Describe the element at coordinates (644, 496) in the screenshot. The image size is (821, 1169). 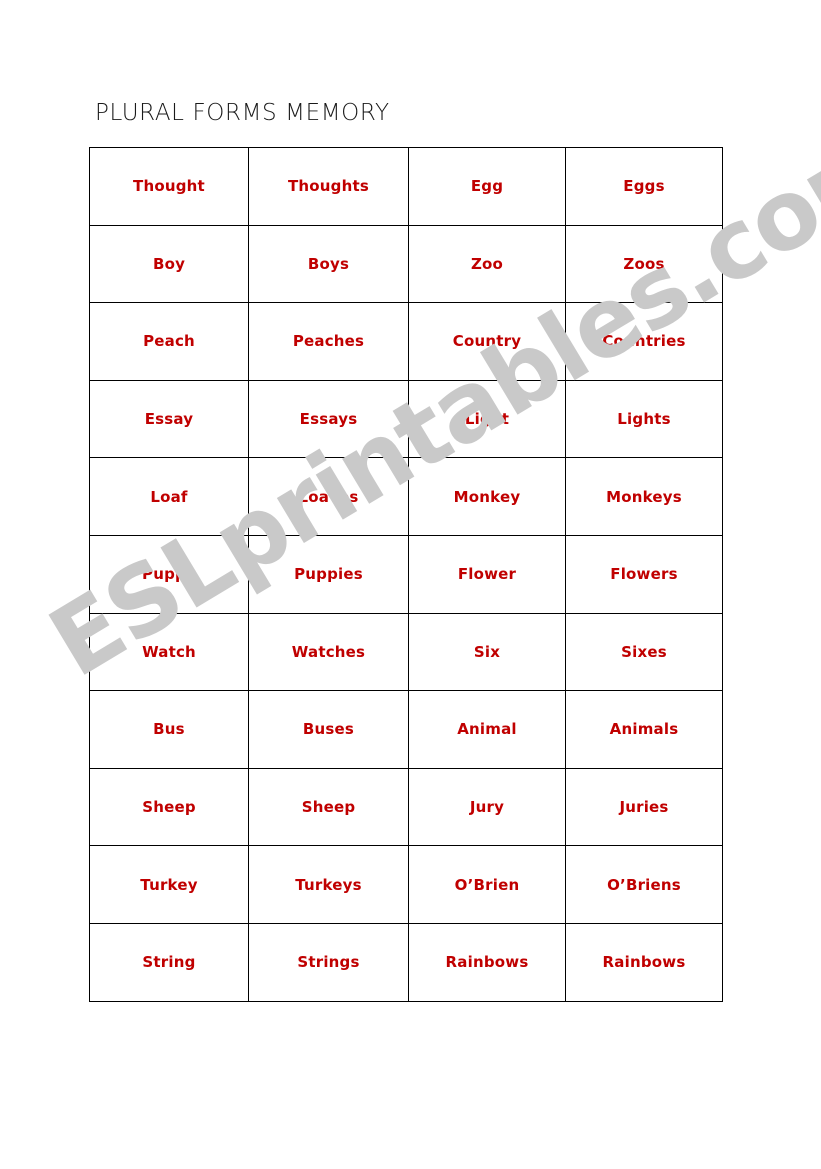
I see `memory-card-cell: Monkeys` at that location.